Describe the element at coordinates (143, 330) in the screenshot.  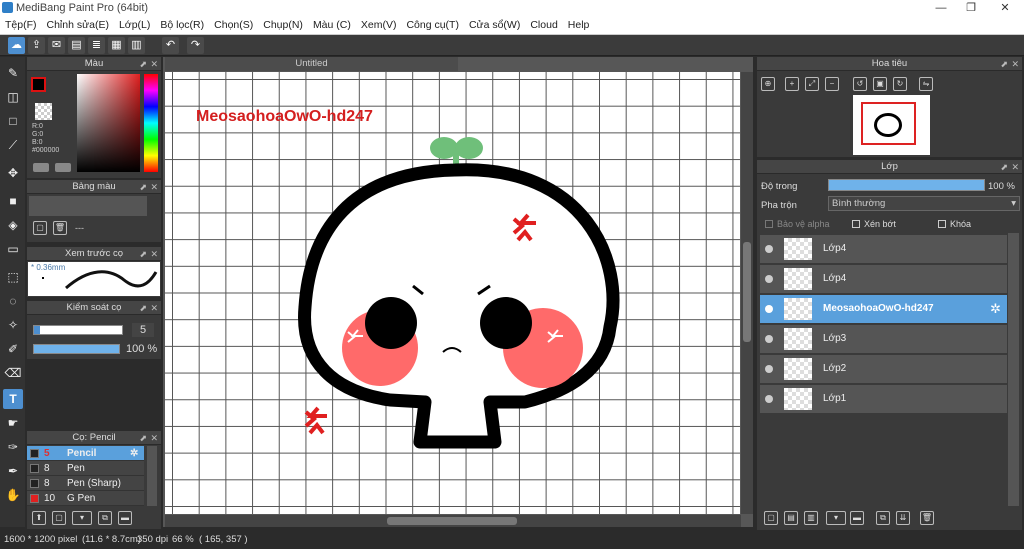
I see `brush-size-field: 5` at that location.